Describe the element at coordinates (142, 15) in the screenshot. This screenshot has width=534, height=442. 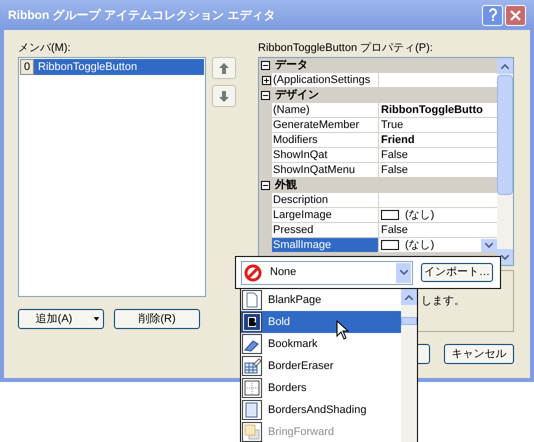
I see `window-title: Ribbon グループ アイテムコレクション エディタ` at that location.